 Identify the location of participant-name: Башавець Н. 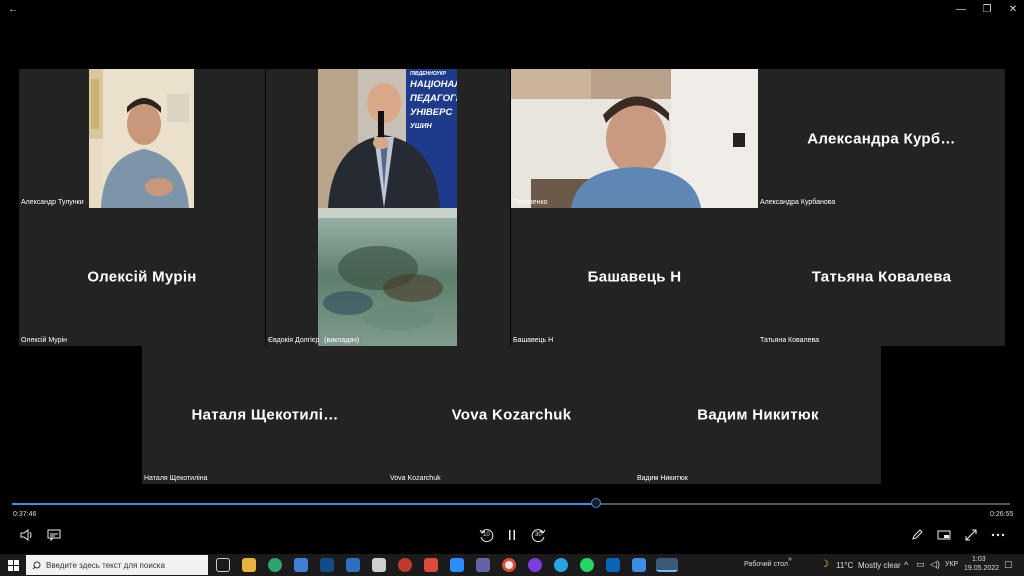
(634, 277).